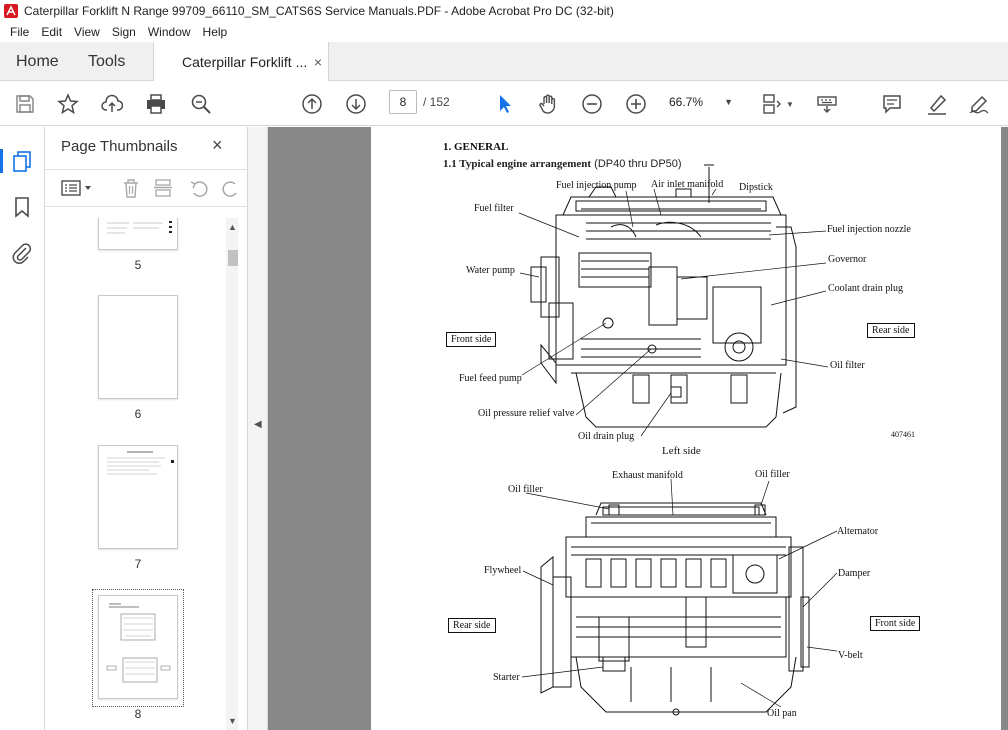 The height and width of the screenshot is (730, 1008). Describe the element at coordinates (503, 570) in the screenshot. I see `label-flywheel: Flywheel` at that location.